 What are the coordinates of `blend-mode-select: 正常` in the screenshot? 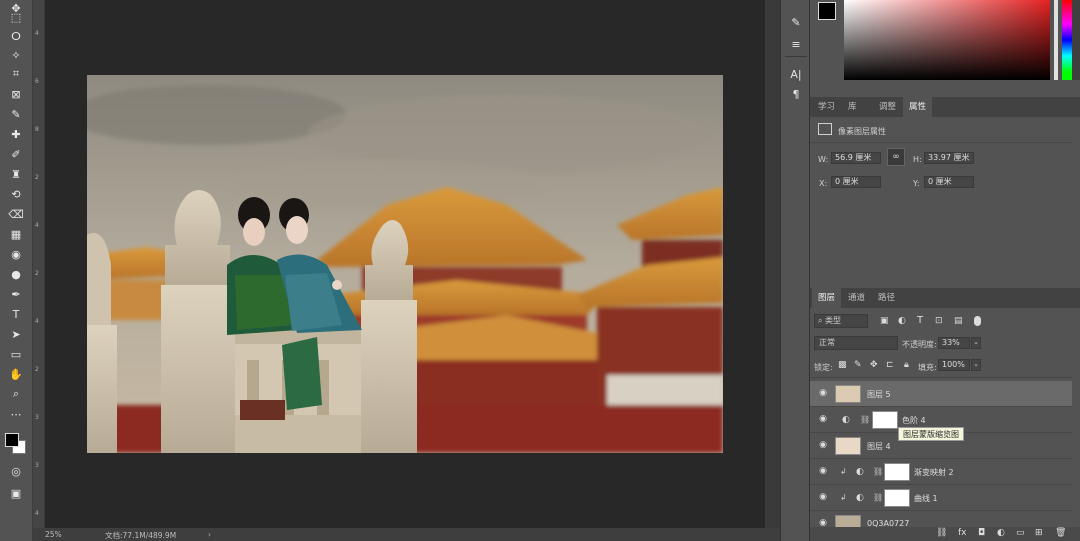 It's located at (856, 343).